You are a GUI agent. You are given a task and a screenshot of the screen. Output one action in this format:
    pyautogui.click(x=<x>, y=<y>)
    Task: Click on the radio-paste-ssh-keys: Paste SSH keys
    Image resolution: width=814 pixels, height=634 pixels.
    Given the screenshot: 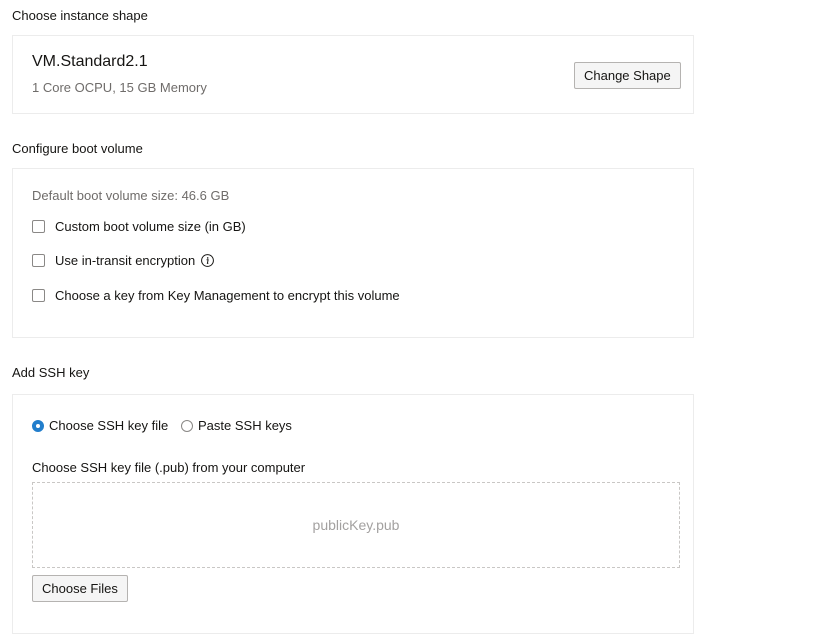 What is the action you would take?
    pyautogui.click(x=236, y=425)
    